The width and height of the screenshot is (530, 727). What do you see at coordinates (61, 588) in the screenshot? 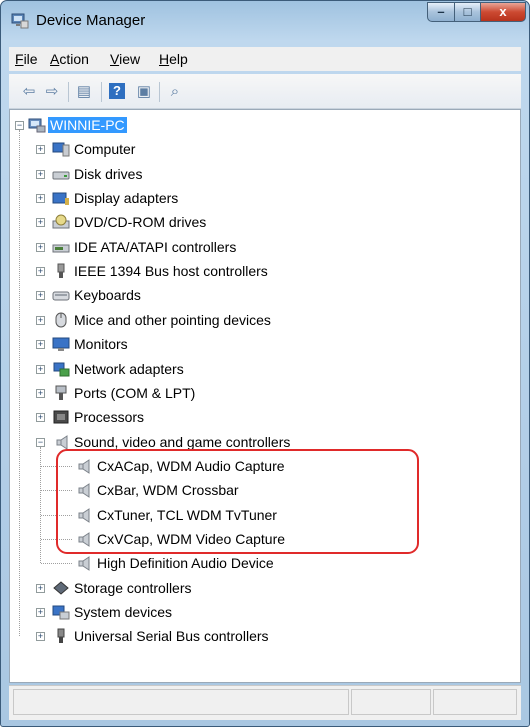
I see `storage-controller-icon` at bounding box center [61, 588].